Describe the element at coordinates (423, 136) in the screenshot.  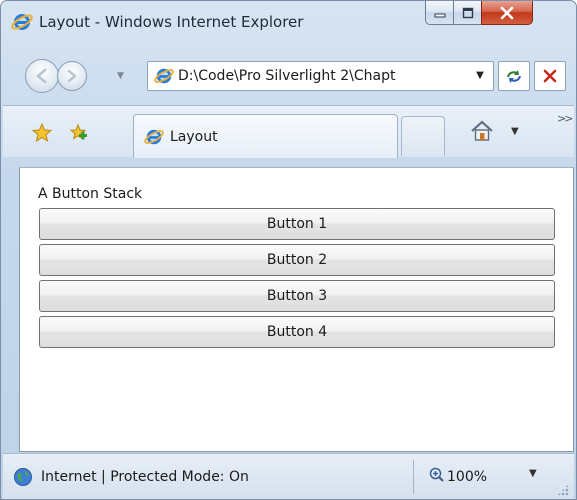
I see `new-tab-button` at that location.